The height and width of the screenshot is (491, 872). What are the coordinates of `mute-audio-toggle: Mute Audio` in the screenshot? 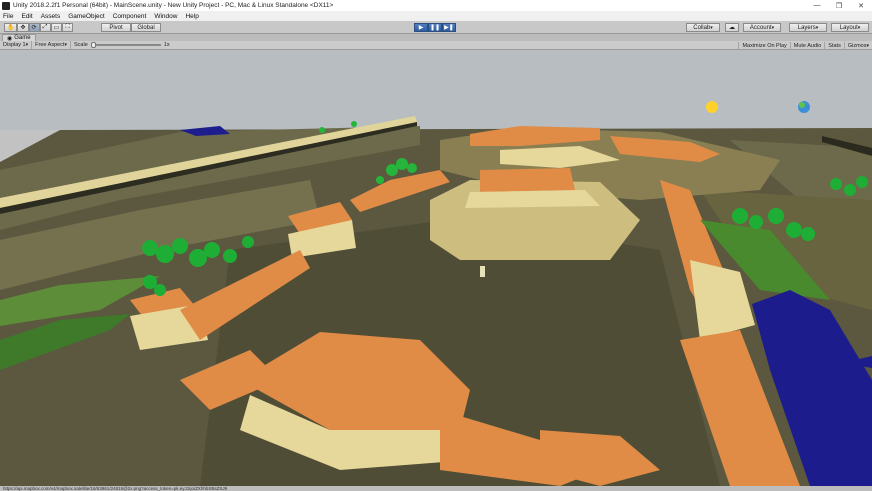 It's located at (807, 45).